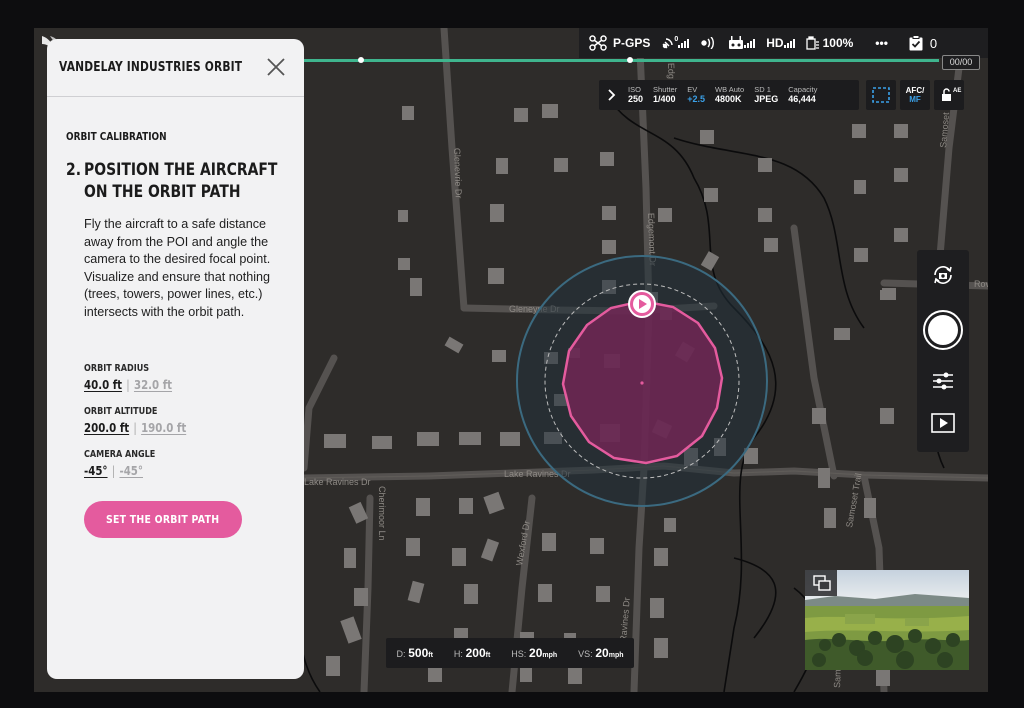  What do you see at coordinates (276, 67) in the screenshot?
I see `close-icon` at bounding box center [276, 67].